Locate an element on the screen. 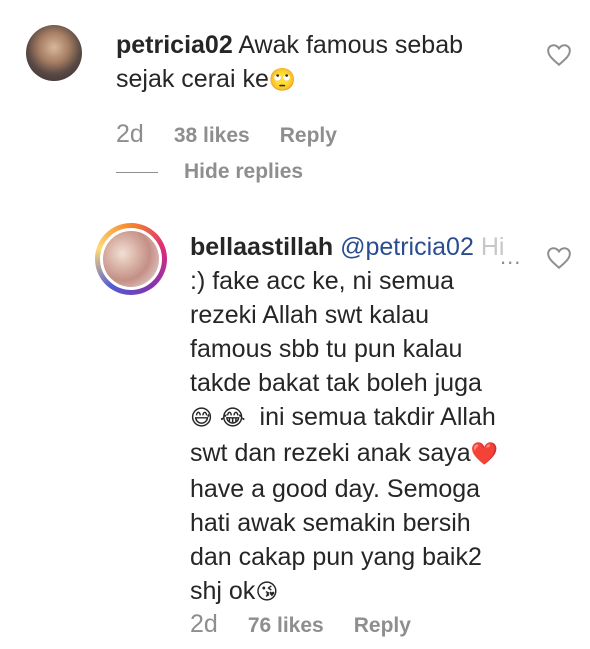  reply-line10: shj ok is located at coordinates (223, 591).